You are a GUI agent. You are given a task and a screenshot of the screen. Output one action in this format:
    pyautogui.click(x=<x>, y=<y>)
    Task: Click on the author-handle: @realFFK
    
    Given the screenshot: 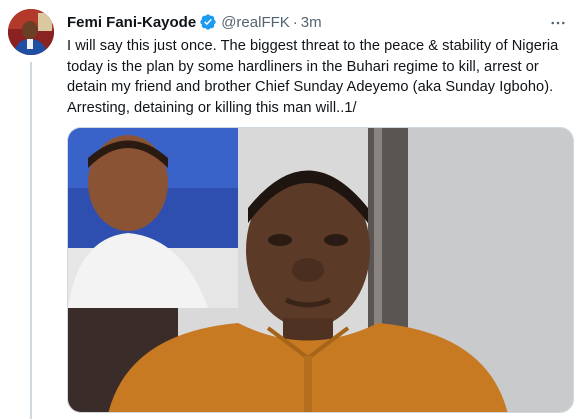 What is the action you would take?
    pyautogui.click(x=255, y=22)
    